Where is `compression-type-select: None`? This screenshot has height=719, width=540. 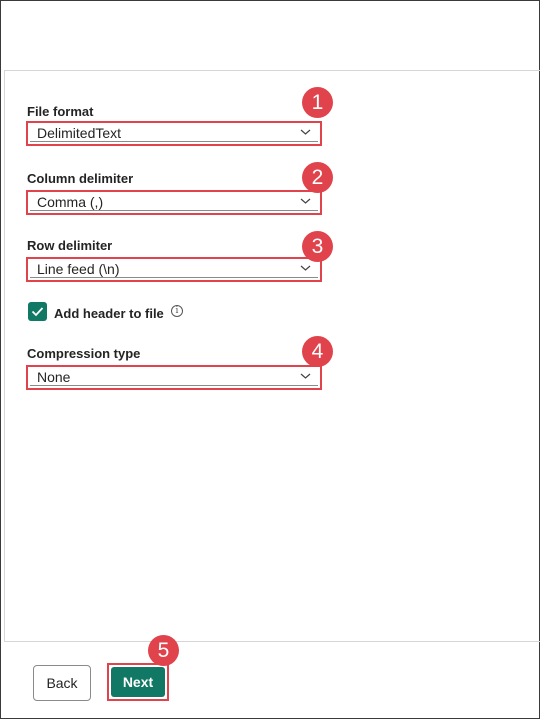 compression-type-select: None is located at coordinates (174, 377).